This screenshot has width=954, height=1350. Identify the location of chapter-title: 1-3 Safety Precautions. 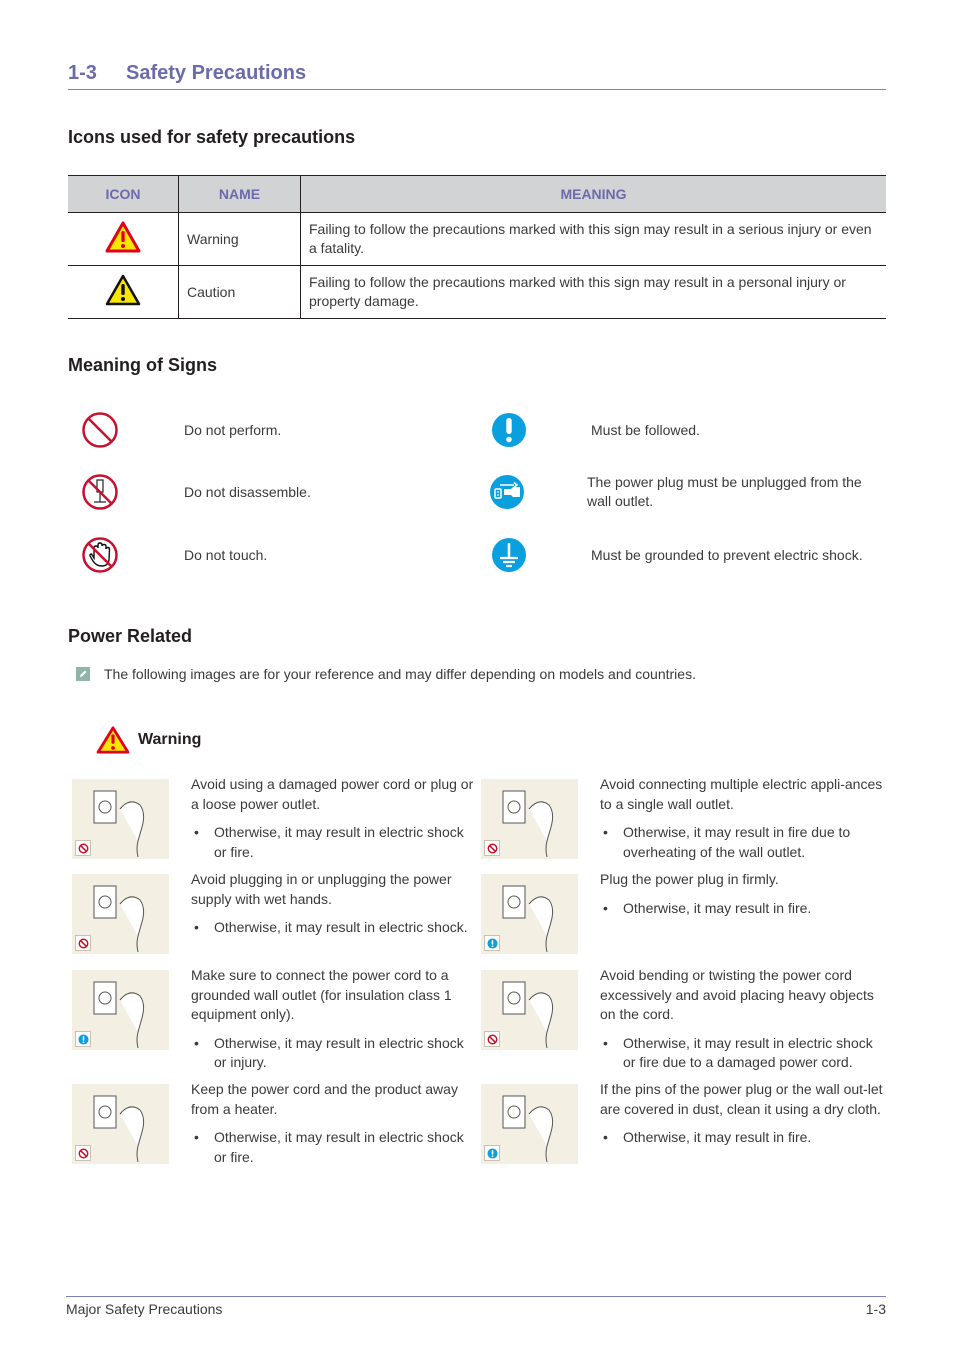
(187, 73).